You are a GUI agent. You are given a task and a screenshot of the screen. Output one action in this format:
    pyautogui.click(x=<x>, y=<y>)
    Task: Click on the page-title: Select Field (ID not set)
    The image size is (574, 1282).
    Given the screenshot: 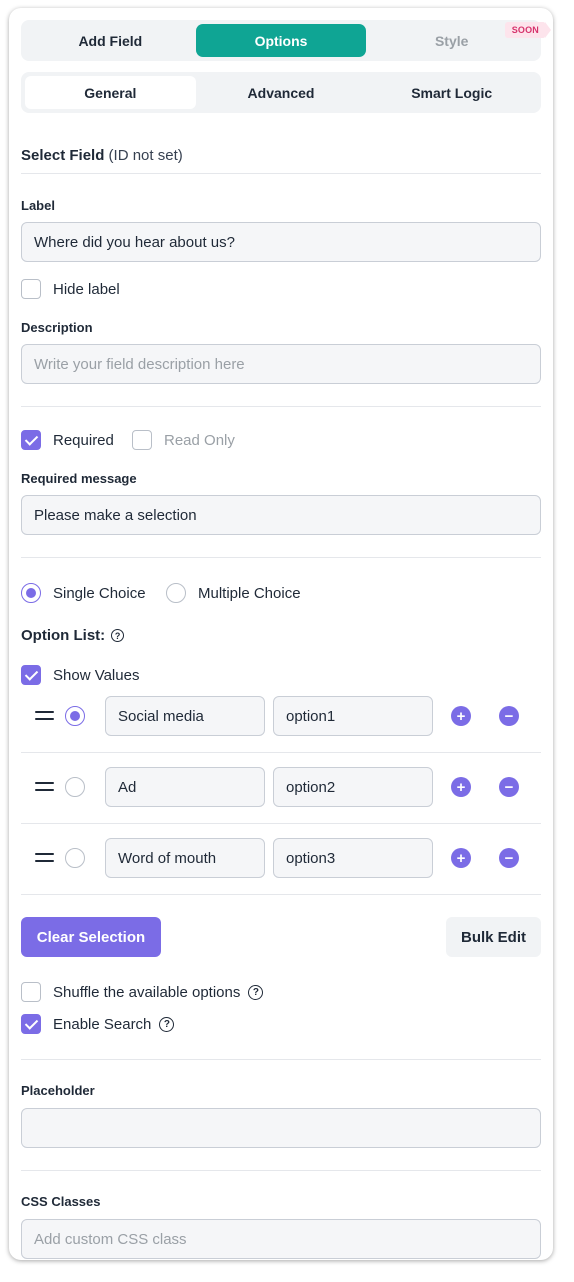 What is the action you would take?
    pyautogui.click(x=102, y=155)
    